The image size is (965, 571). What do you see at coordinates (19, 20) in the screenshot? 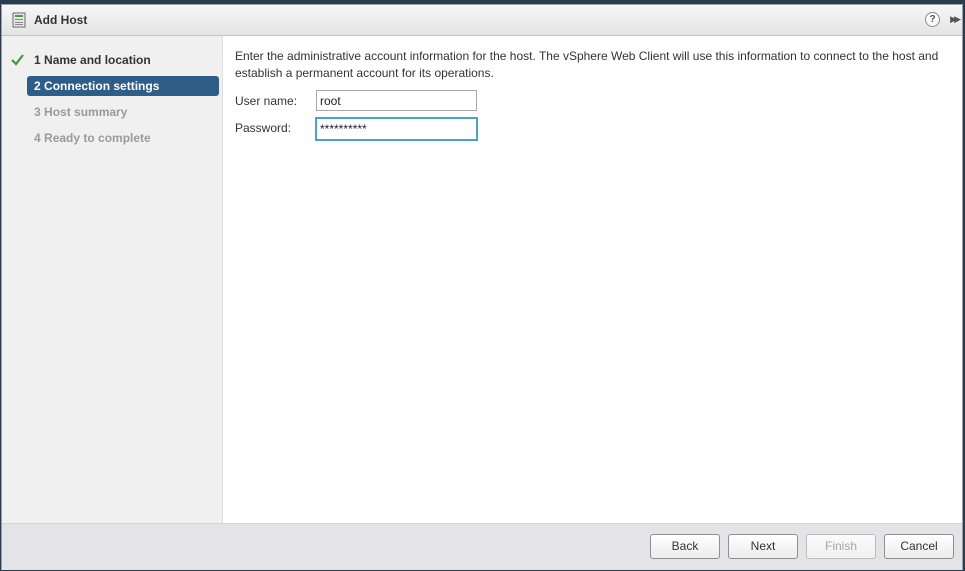
I see `host-icon` at bounding box center [19, 20].